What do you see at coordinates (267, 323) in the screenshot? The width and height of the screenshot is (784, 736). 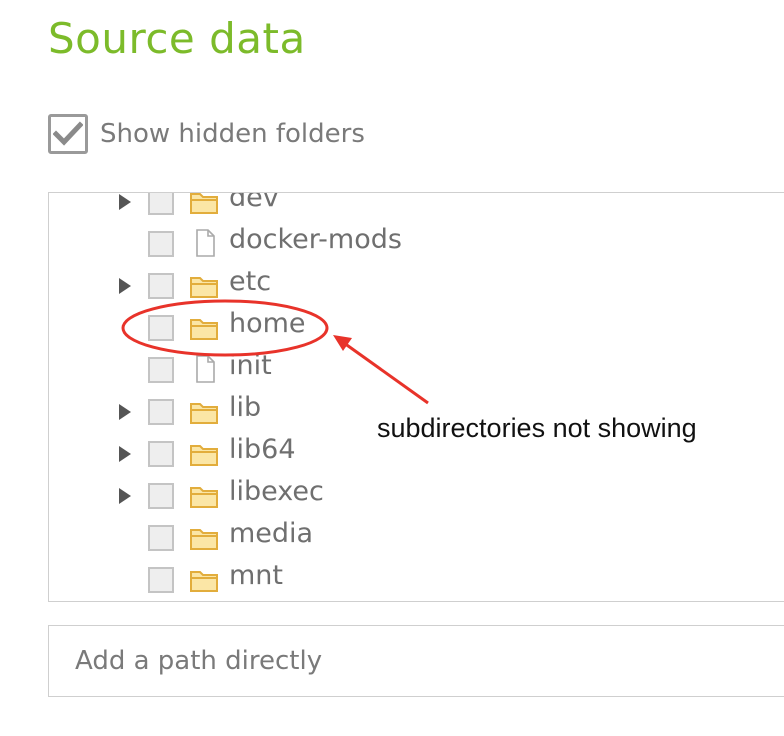 I see `row-label: home` at bounding box center [267, 323].